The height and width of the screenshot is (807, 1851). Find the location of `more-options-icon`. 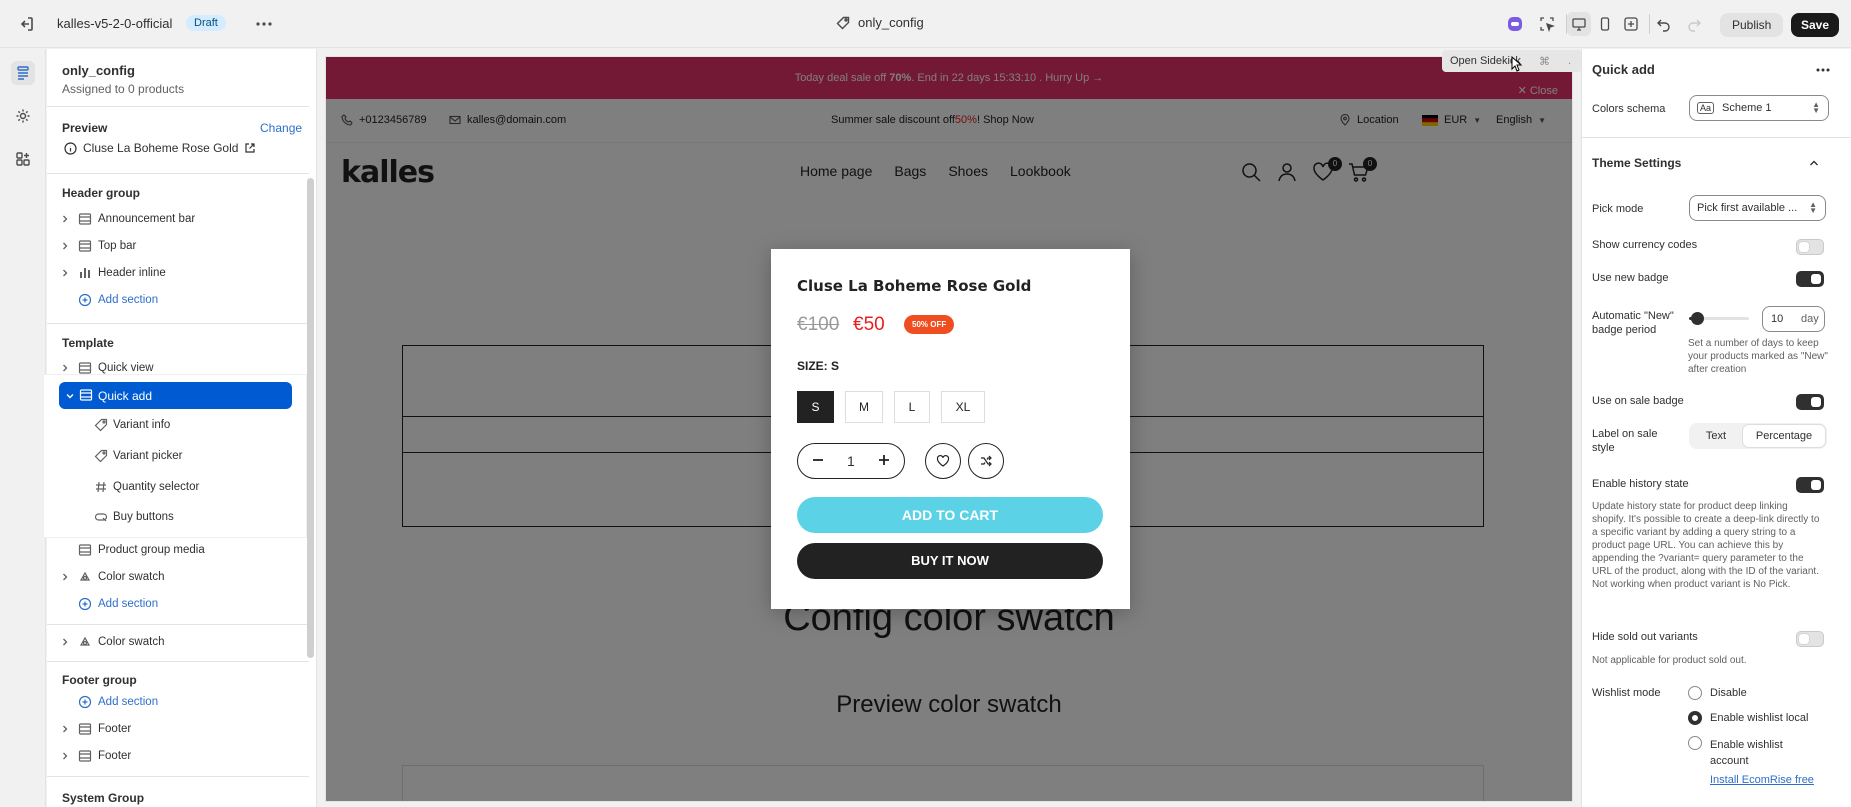

more-options-icon is located at coordinates (1823, 70).